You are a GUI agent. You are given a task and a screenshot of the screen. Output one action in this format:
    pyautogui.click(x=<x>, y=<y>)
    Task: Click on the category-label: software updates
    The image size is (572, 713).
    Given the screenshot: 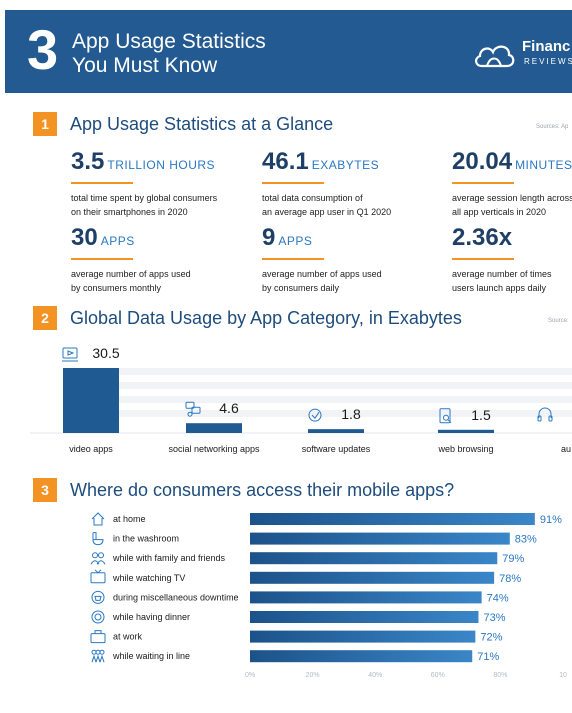 What is the action you would take?
    pyautogui.click(x=336, y=449)
    